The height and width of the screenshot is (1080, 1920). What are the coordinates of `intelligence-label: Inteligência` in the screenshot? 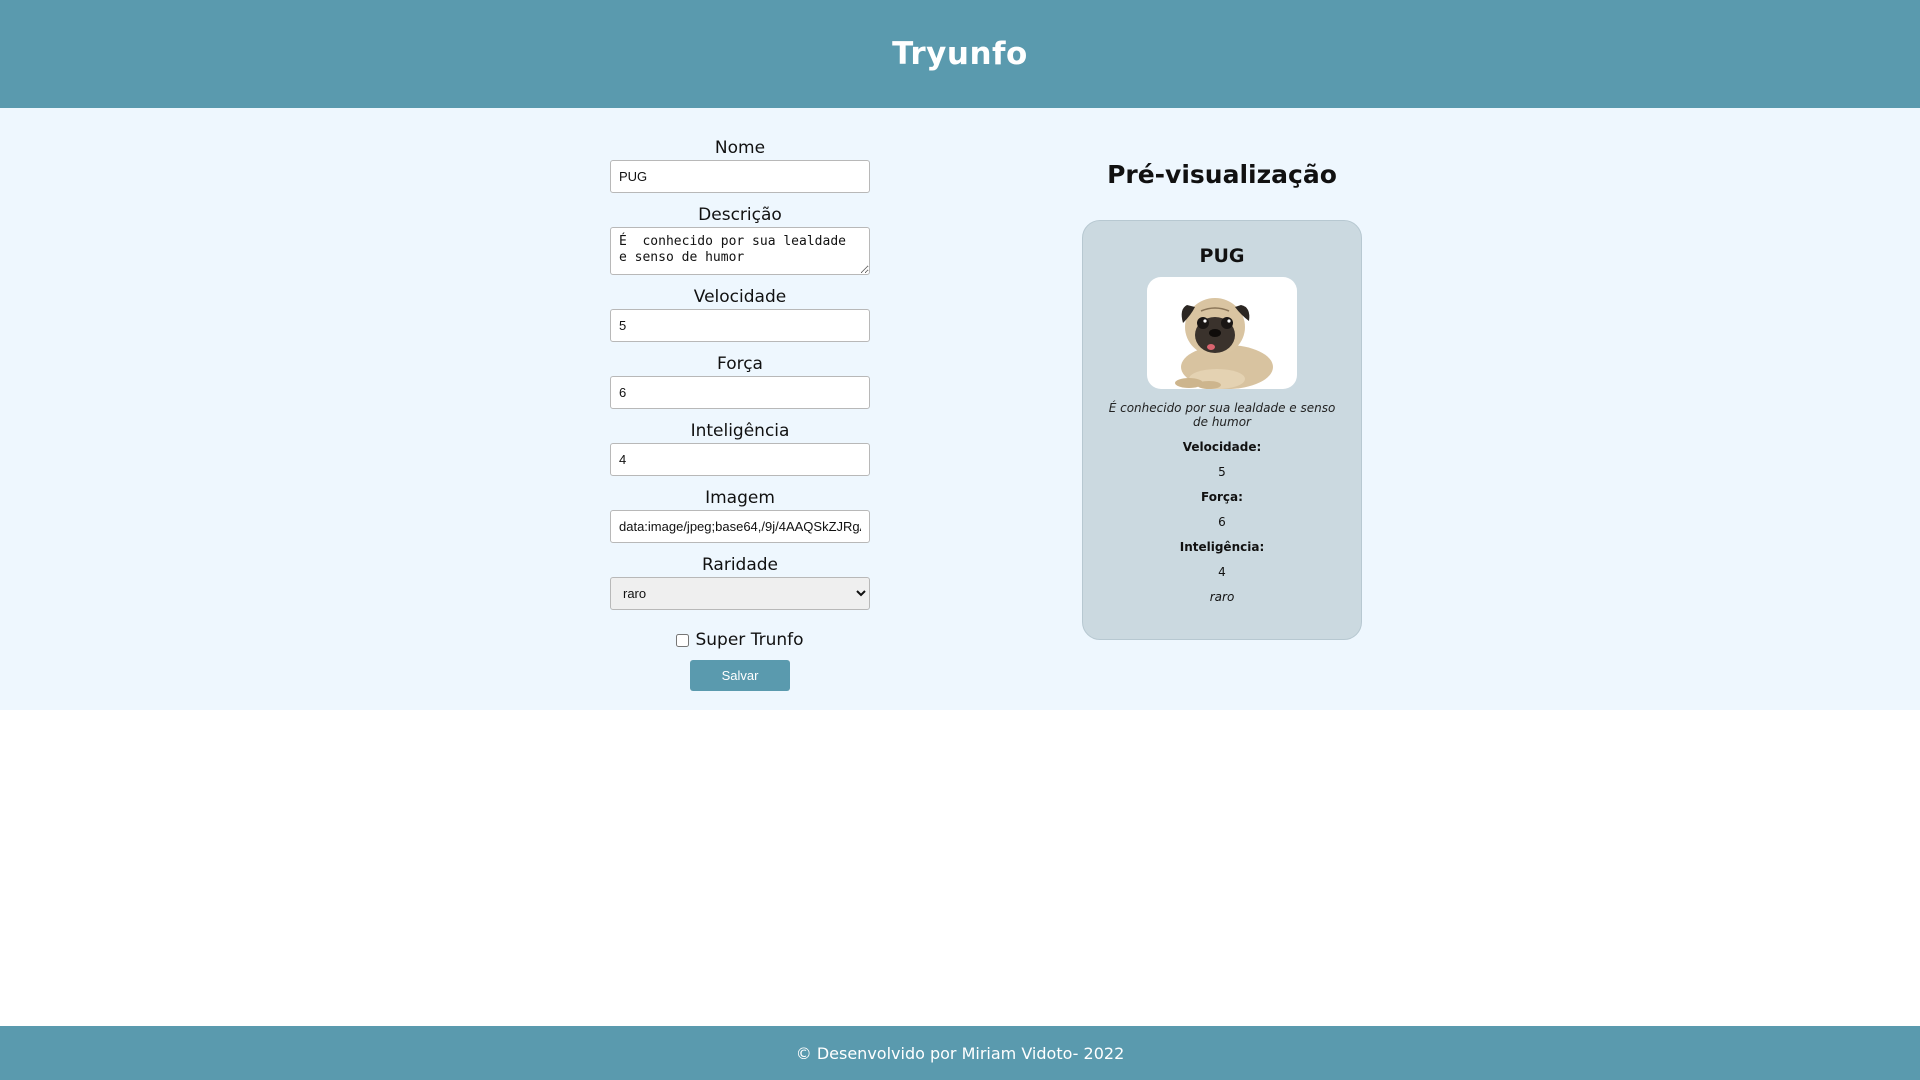 It's located at (740, 431).